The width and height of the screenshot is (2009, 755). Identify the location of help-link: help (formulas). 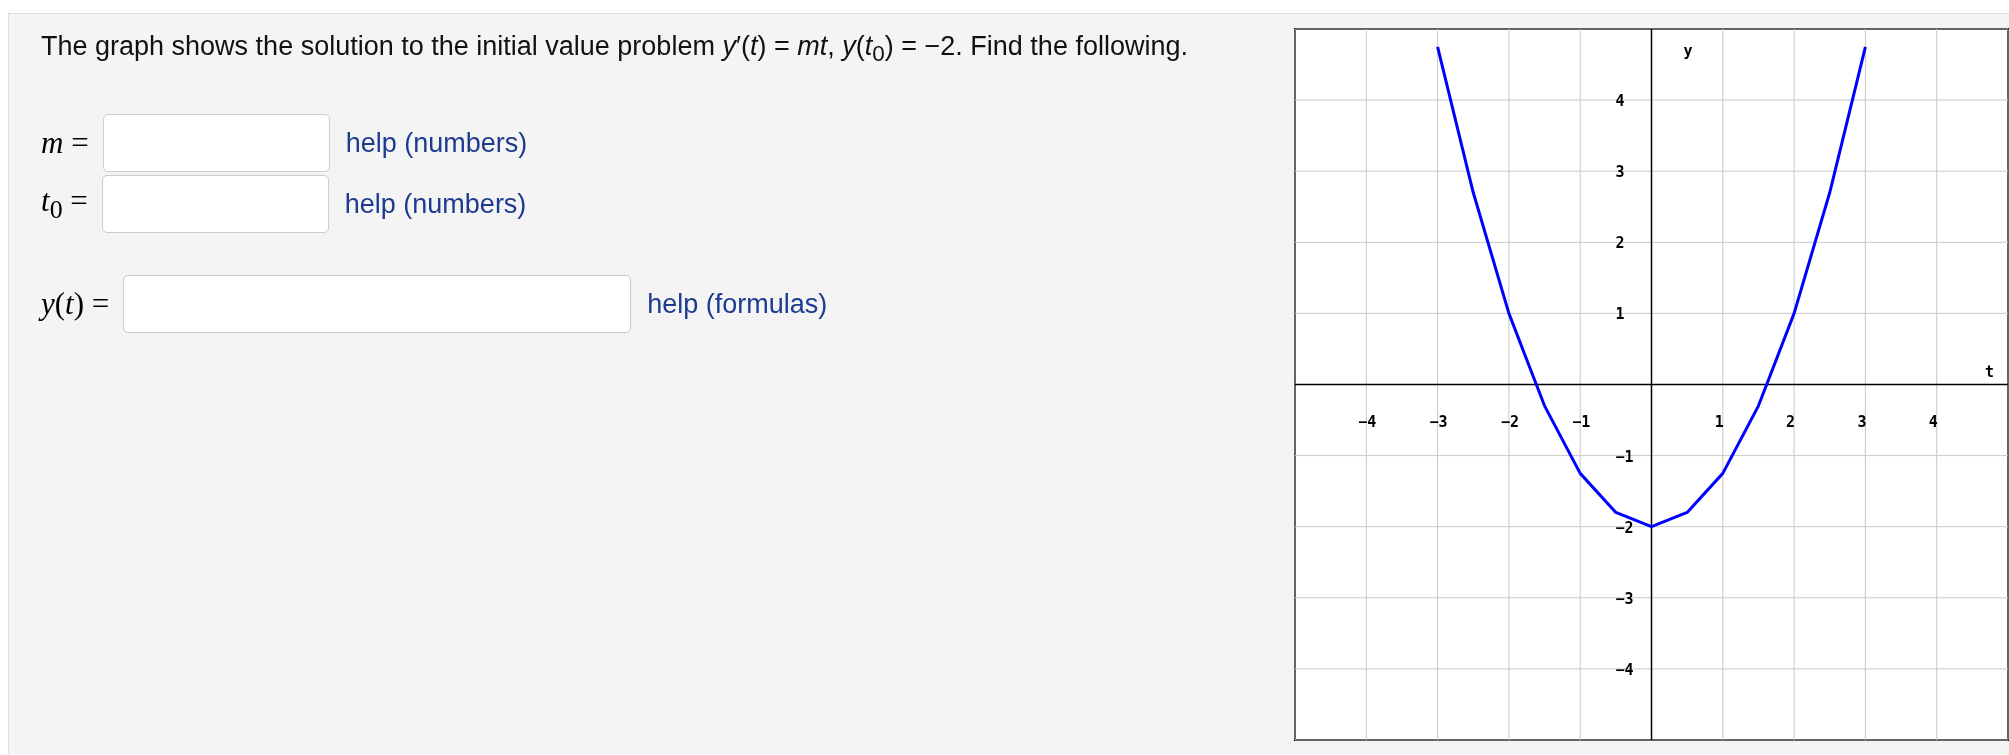
(737, 304).